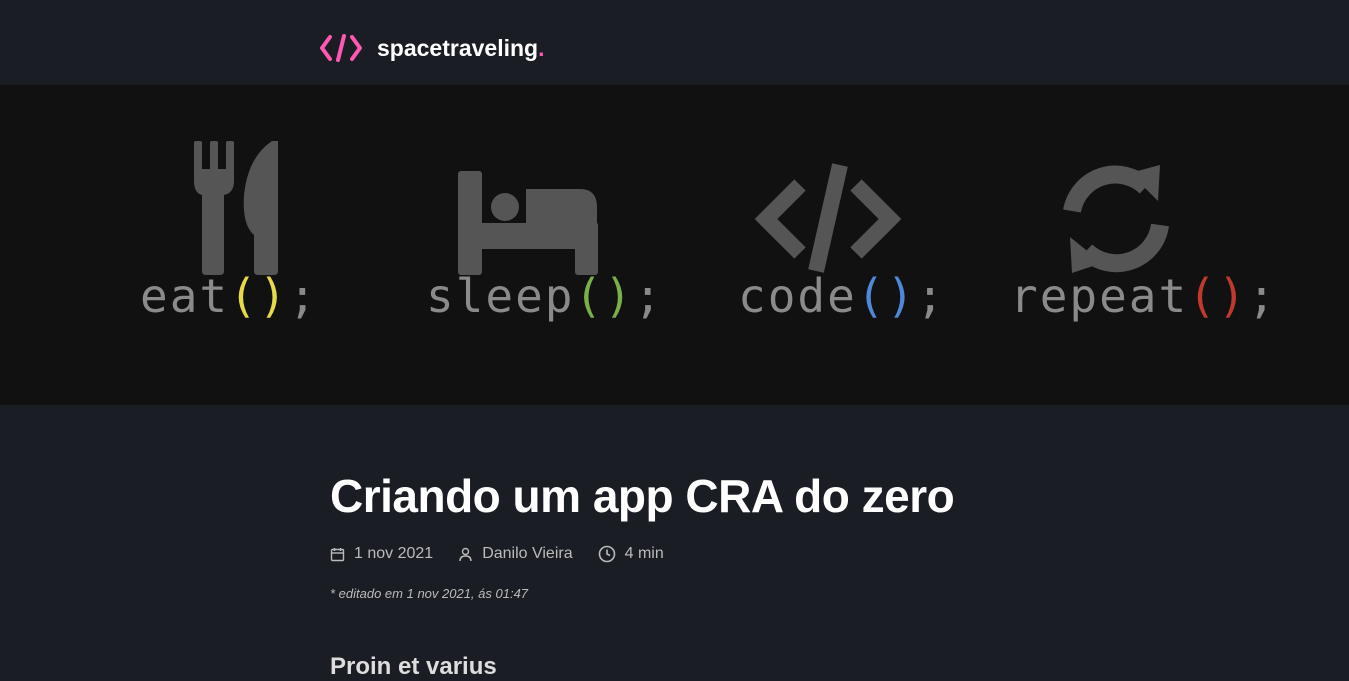 This screenshot has height=681, width=1349. I want to click on post-date: 1 nov 2021, so click(381, 554).